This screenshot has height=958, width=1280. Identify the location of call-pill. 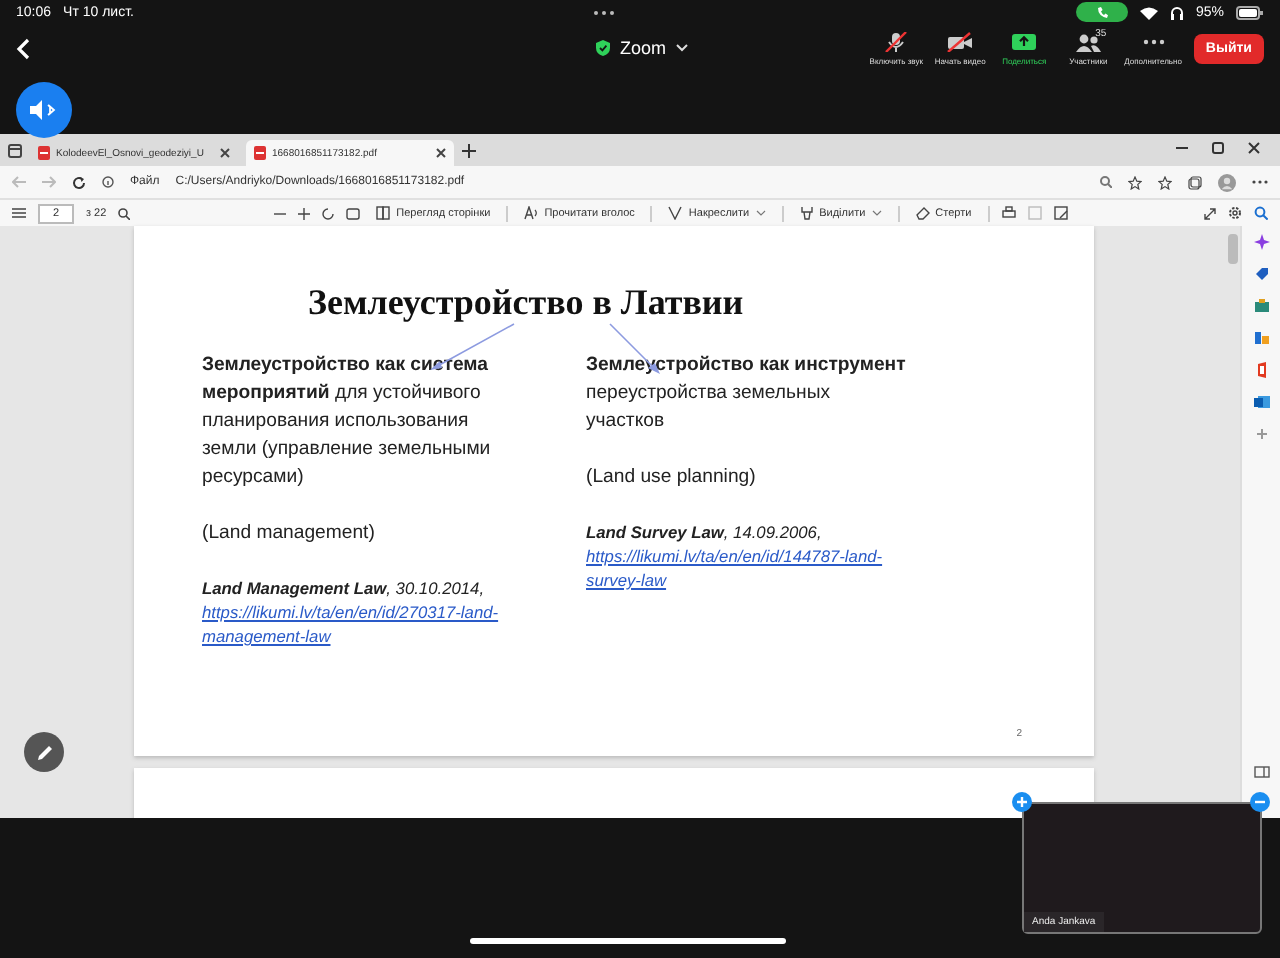
(1101, 12).